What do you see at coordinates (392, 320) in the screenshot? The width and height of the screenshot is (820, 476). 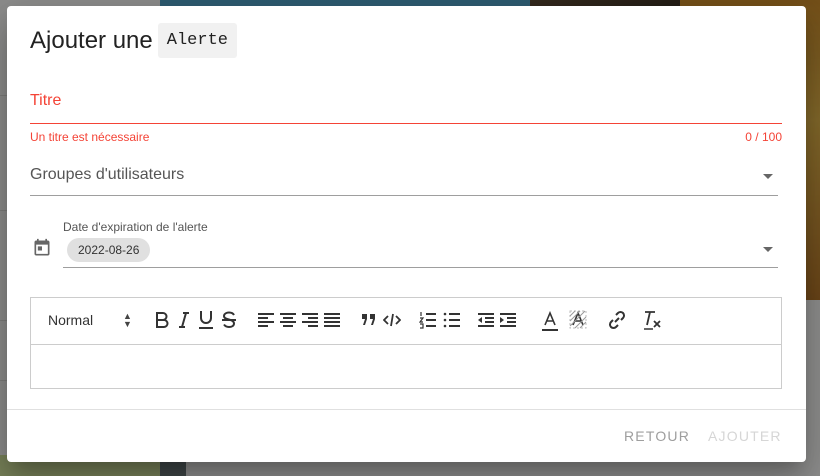 I see `code-icon` at bounding box center [392, 320].